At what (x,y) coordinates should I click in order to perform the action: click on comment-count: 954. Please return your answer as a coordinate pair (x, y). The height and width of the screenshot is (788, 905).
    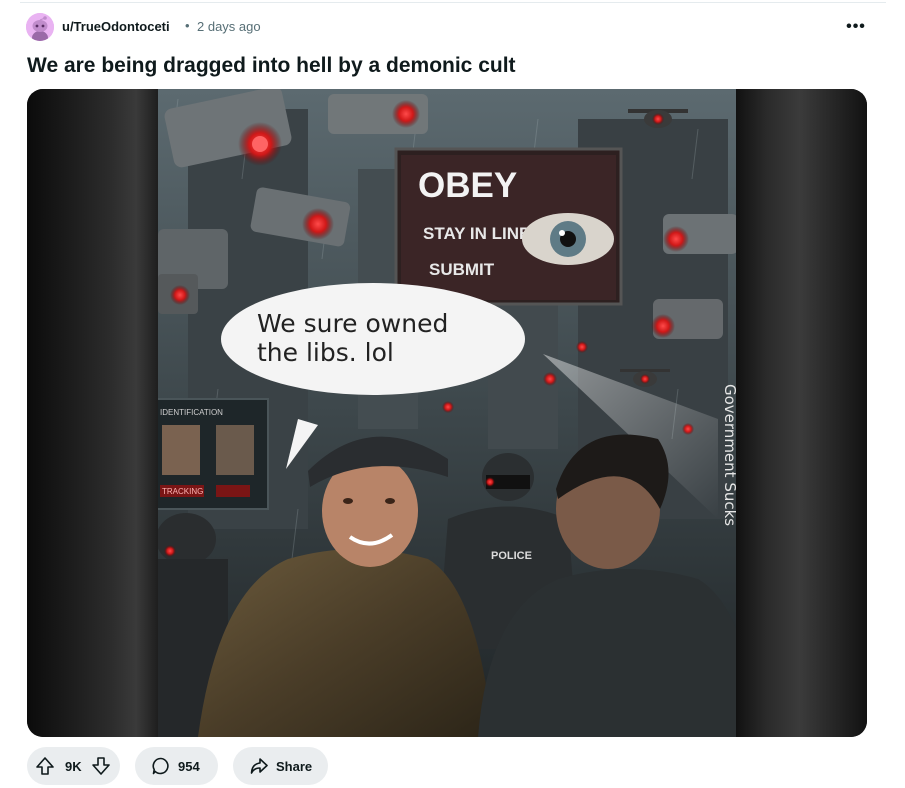
    Looking at the image, I should click on (189, 766).